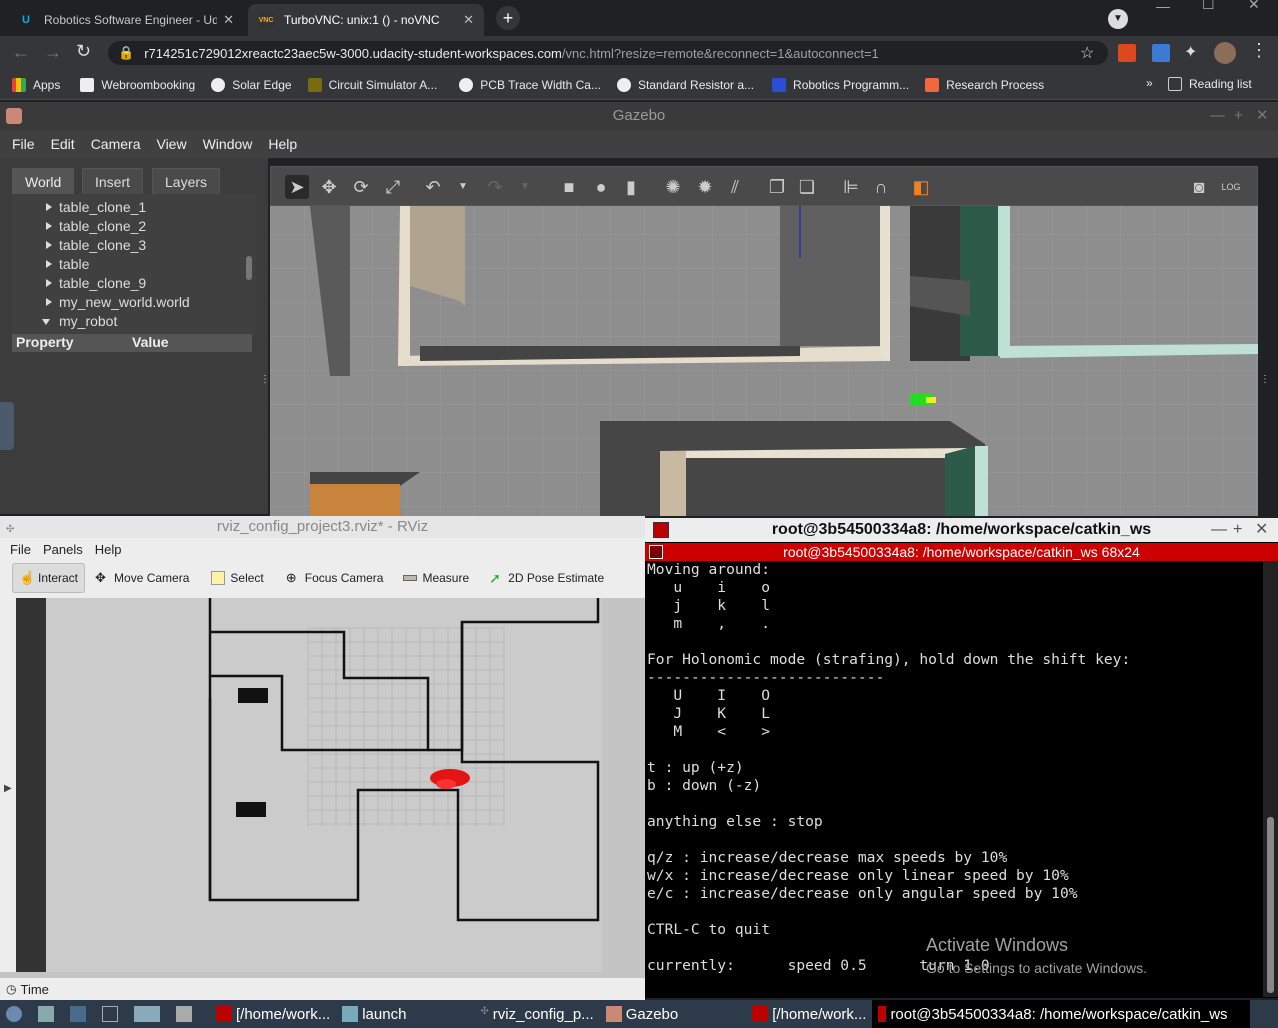 The height and width of the screenshot is (1028, 1278). Describe the element at coordinates (63, 144) in the screenshot. I see `menu-edit: Edit` at that location.